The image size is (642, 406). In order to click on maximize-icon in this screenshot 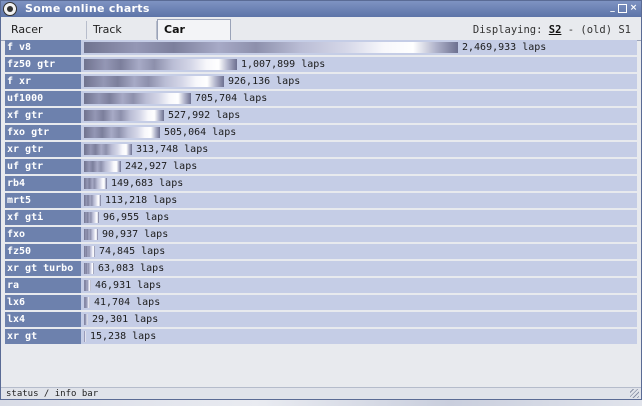, I will do `click(622, 8)`.